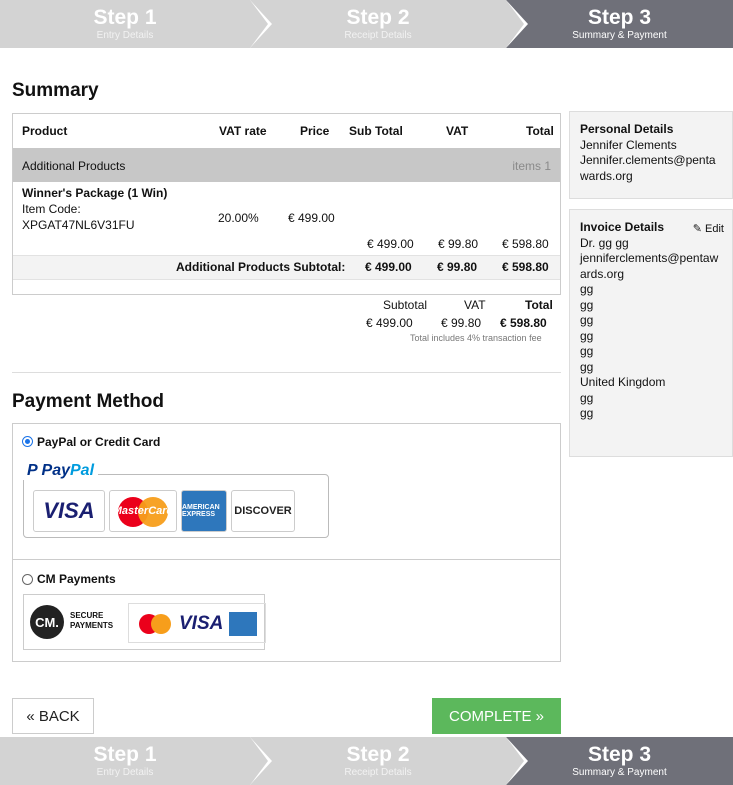 This screenshot has height=785, width=733. I want to click on col-sub-total: Sub Total, so click(376, 131).